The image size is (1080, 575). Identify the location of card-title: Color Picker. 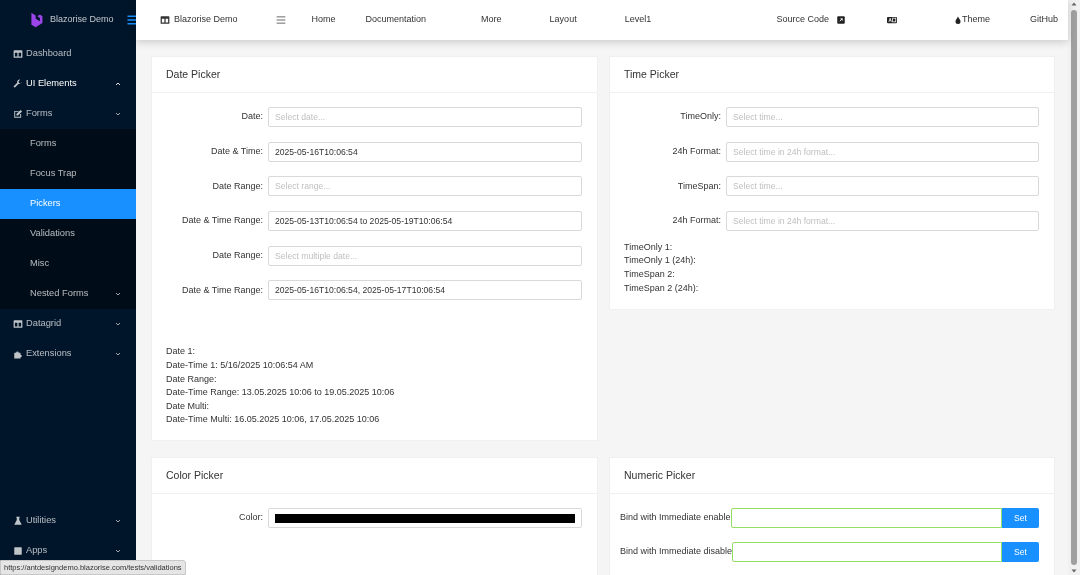
(195, 475).